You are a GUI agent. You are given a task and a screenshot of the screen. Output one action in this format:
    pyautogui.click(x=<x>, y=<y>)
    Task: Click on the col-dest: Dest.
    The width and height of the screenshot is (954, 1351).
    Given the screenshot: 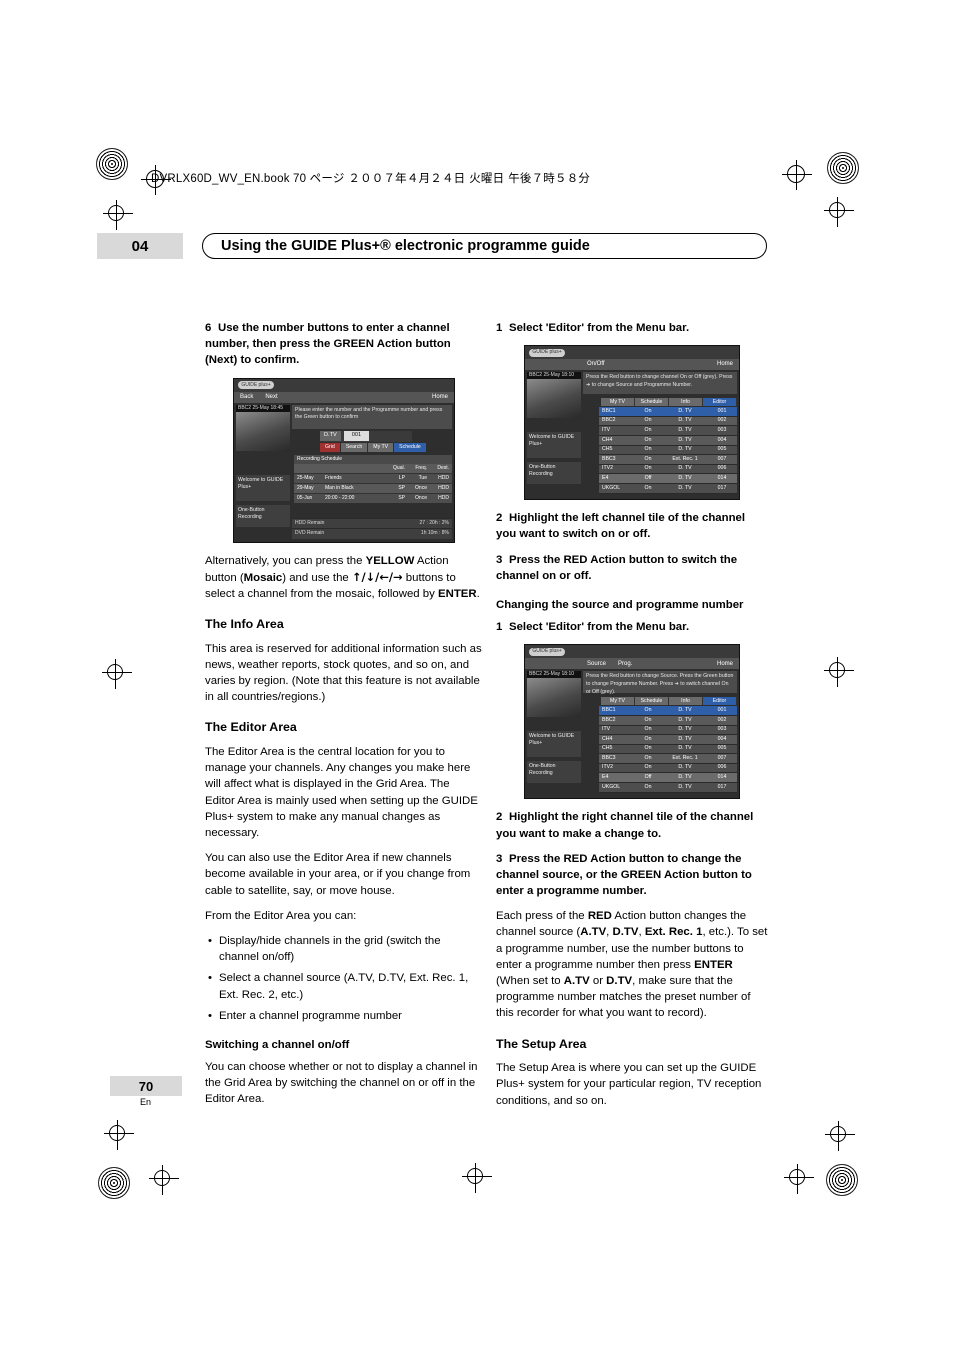 What is the action you would take?
    pyautogui.click(x=443, y=467)
    